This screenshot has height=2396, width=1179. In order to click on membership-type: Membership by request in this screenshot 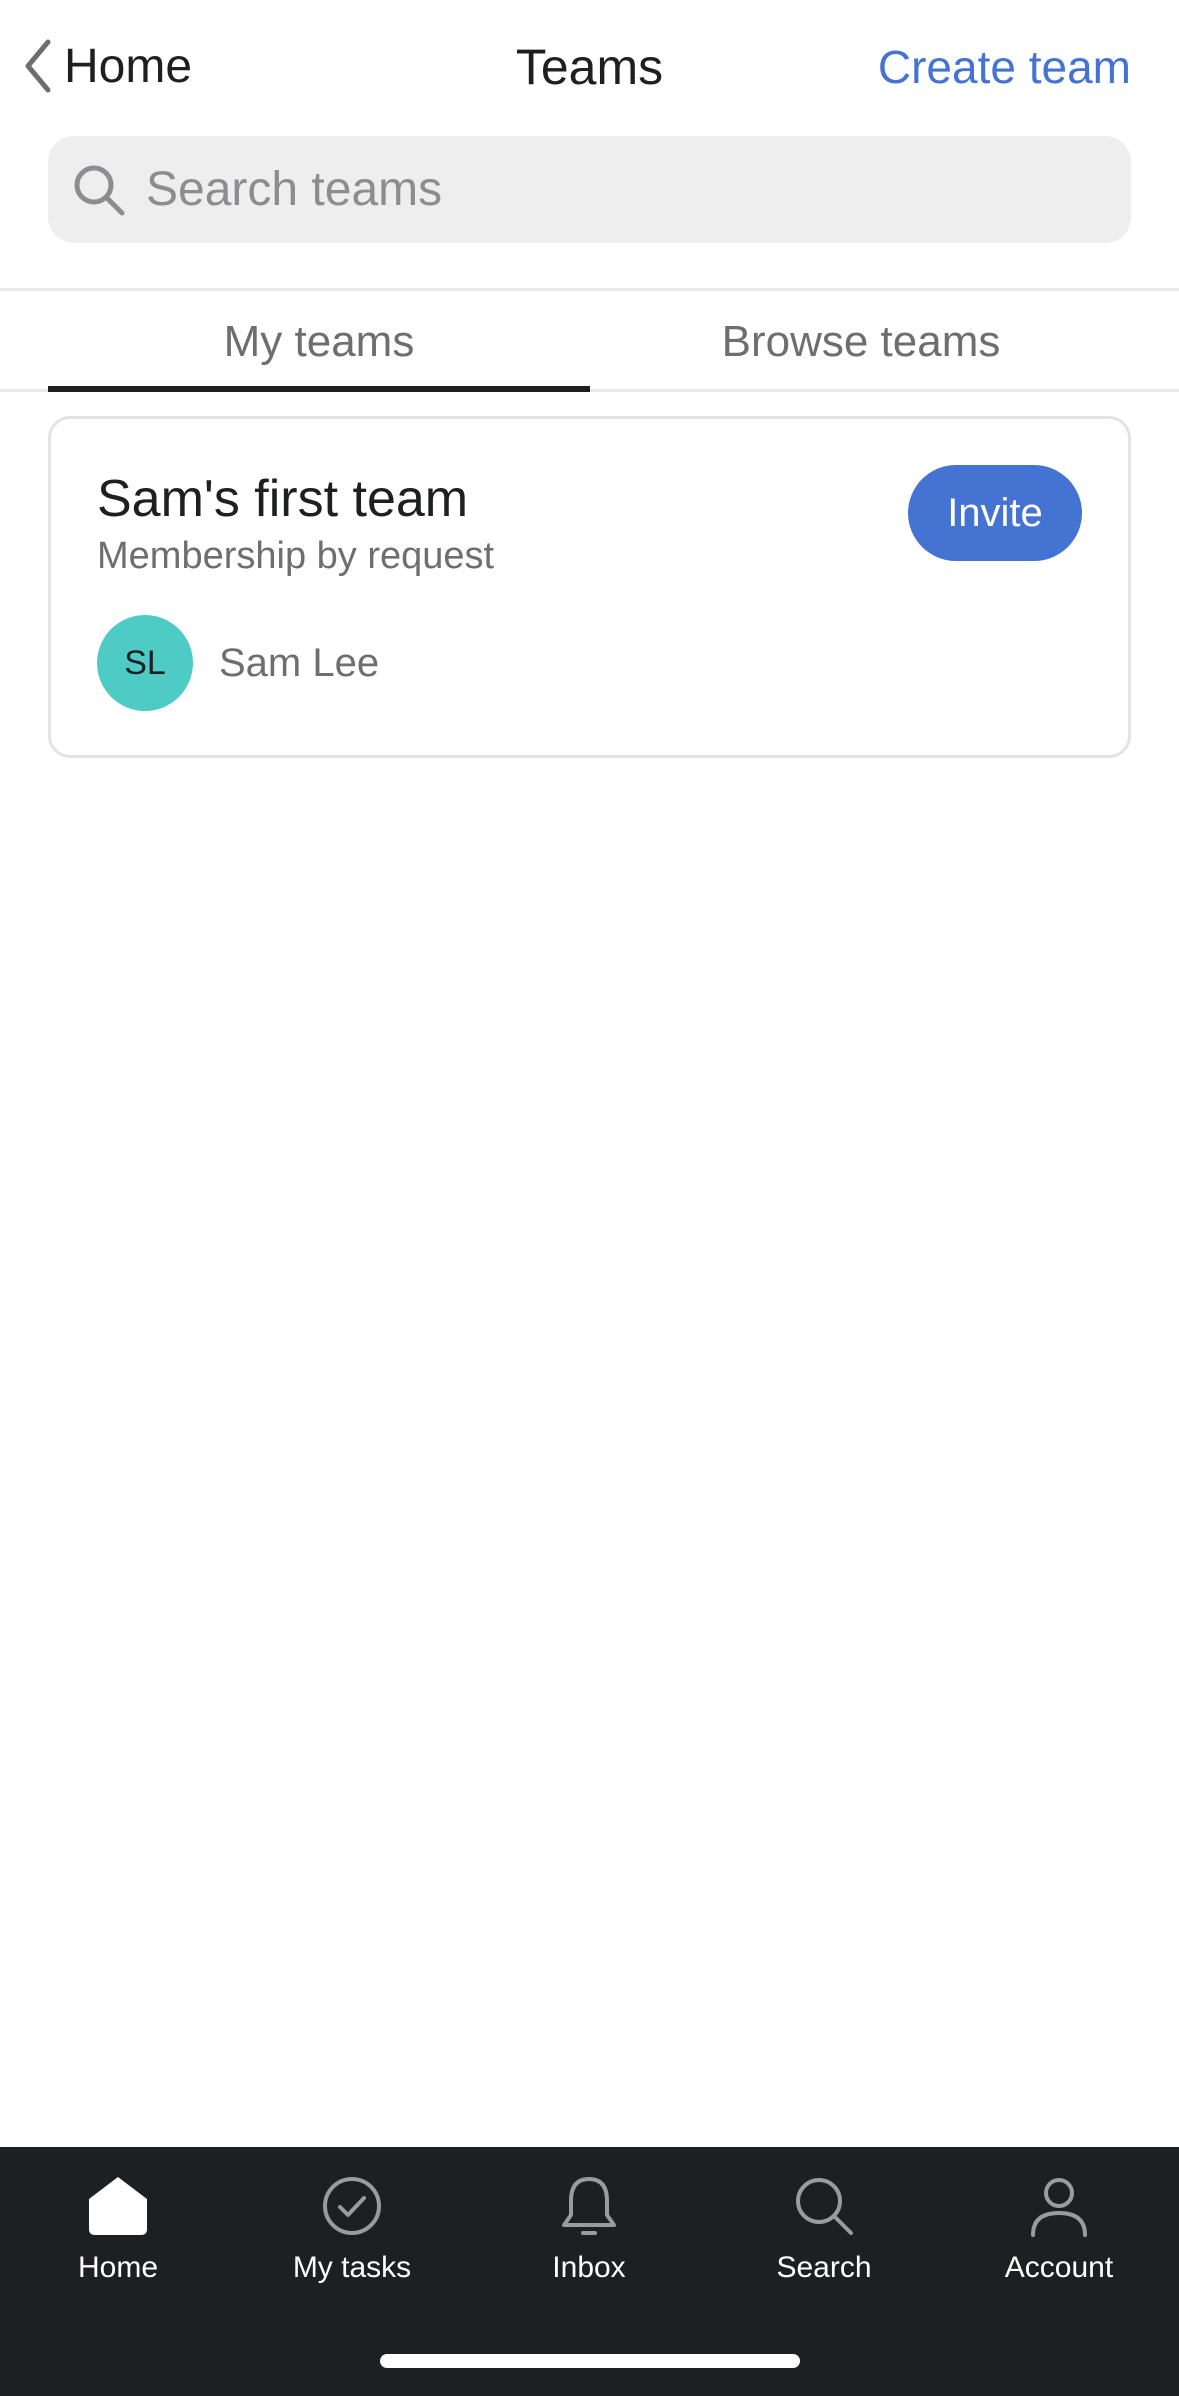, I will do `click(296, 556)`.